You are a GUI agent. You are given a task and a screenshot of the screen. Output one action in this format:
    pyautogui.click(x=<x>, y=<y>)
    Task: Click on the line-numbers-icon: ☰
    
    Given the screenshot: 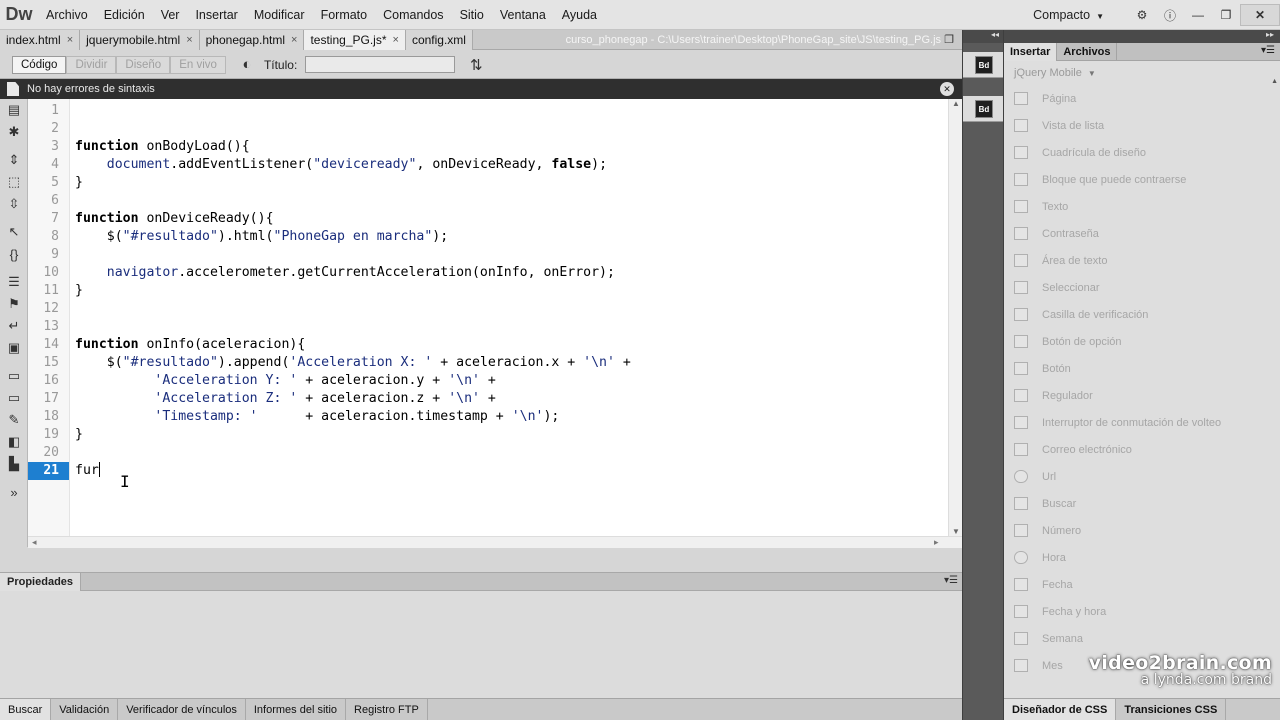 What is the action you would take?
    pyautogui.click(x=14, y=282)
    